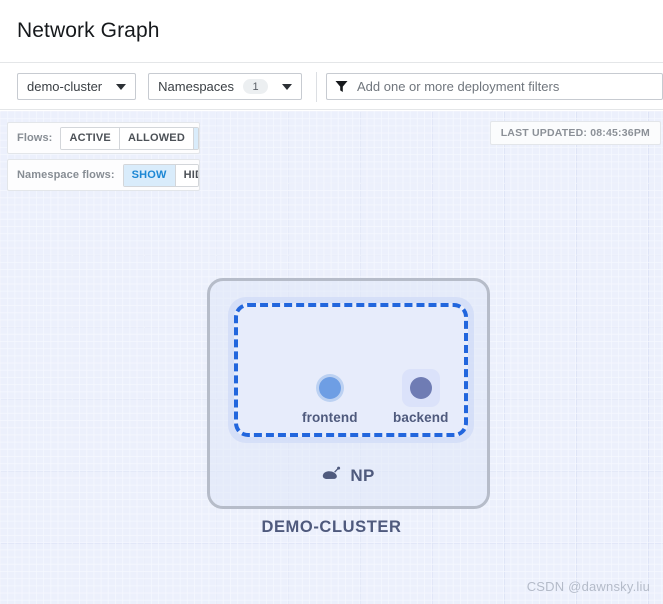  I want to click on filter-toolbar: demo-cluster Namespaces 1, so click(331, 86).